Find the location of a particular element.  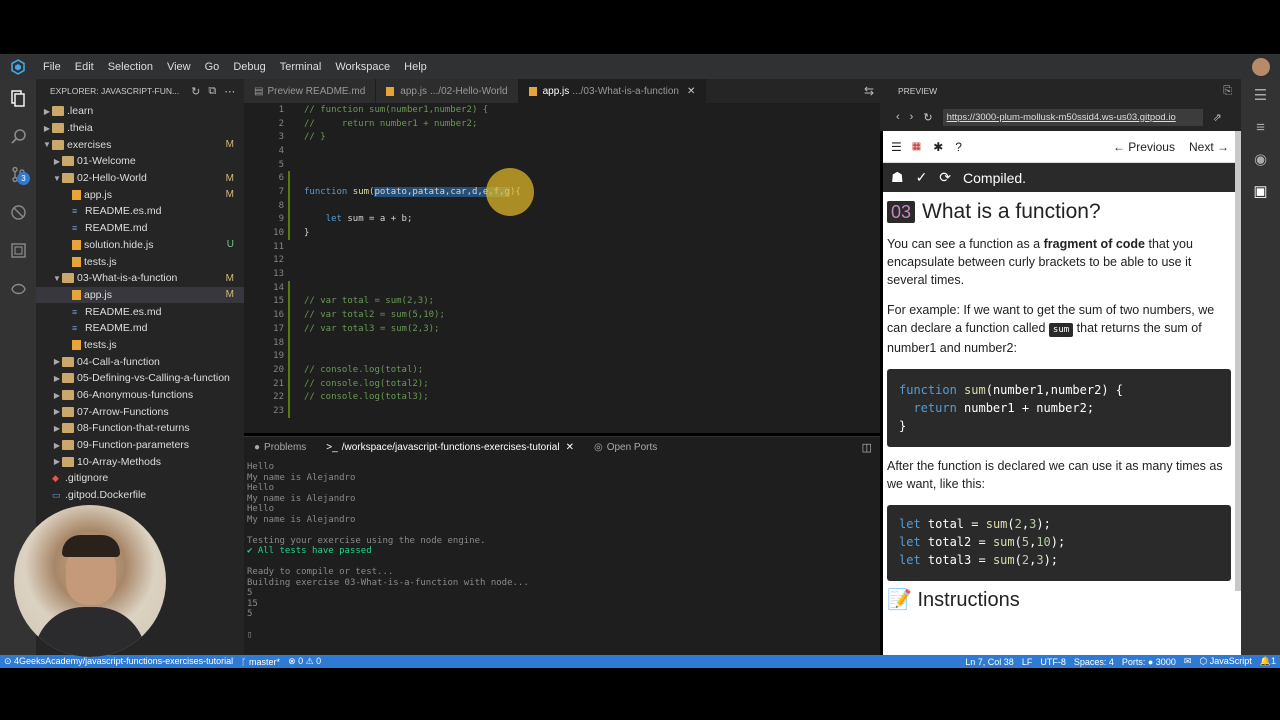

code-line: 2 // return number1 + number2; is located at coordinates (562, 124).